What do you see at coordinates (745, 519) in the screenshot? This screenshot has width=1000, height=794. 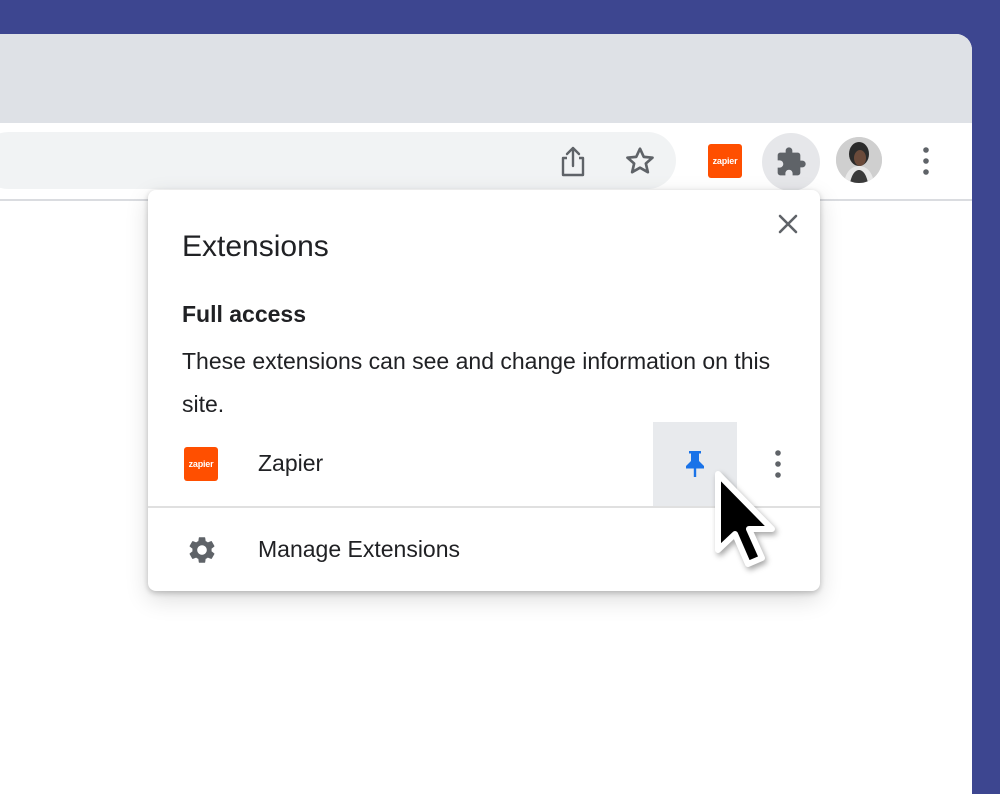 I see `mouse-cursor-icon` at bounding box center [745, 519].